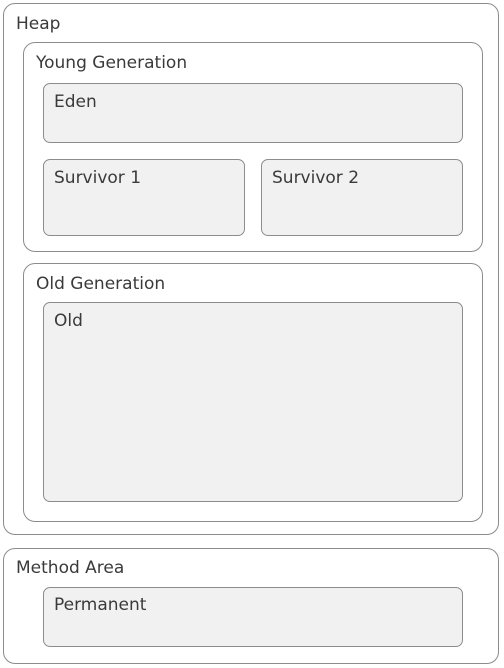 Image resolution: width=504 pixels, height=668 pixels. I want to click on survivor-2-space: Survivor 2, so click(362, 197).